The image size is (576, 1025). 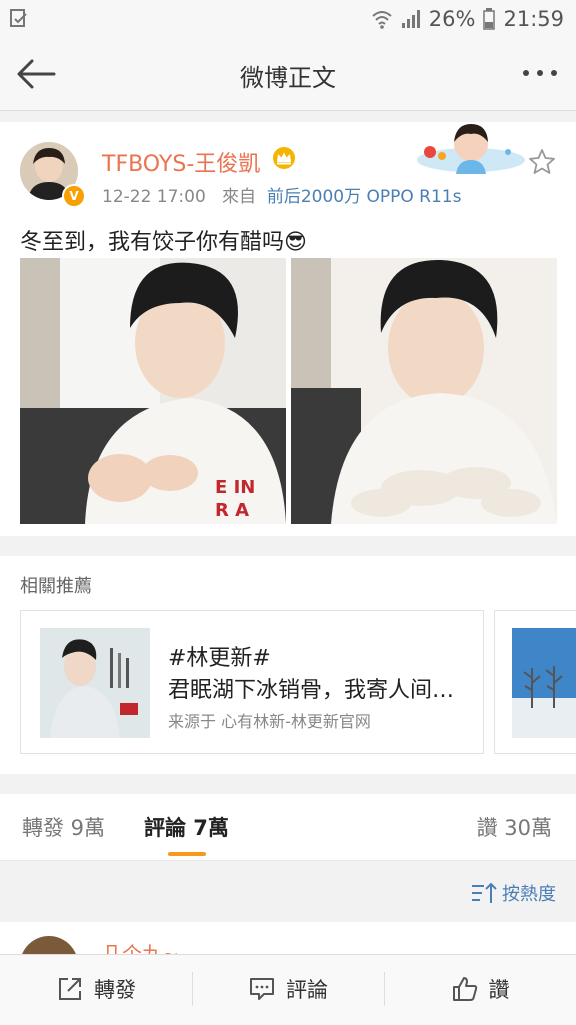 I want to click on like-label: 讚, so click(x=499, y=990).